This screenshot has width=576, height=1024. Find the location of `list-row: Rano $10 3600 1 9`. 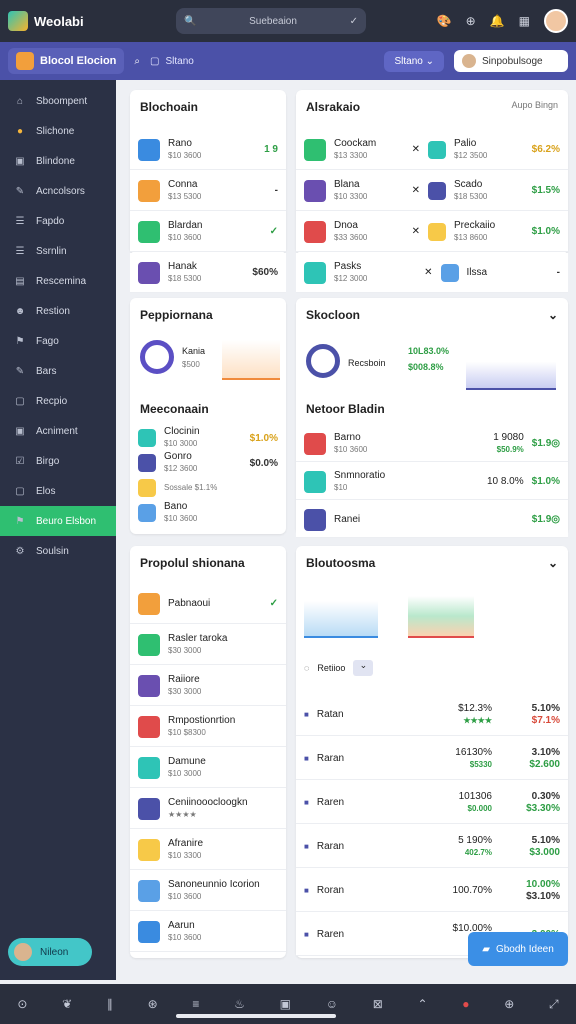

list-row: Rano $10 3600 1 9 is located at coordinates (208, 150).